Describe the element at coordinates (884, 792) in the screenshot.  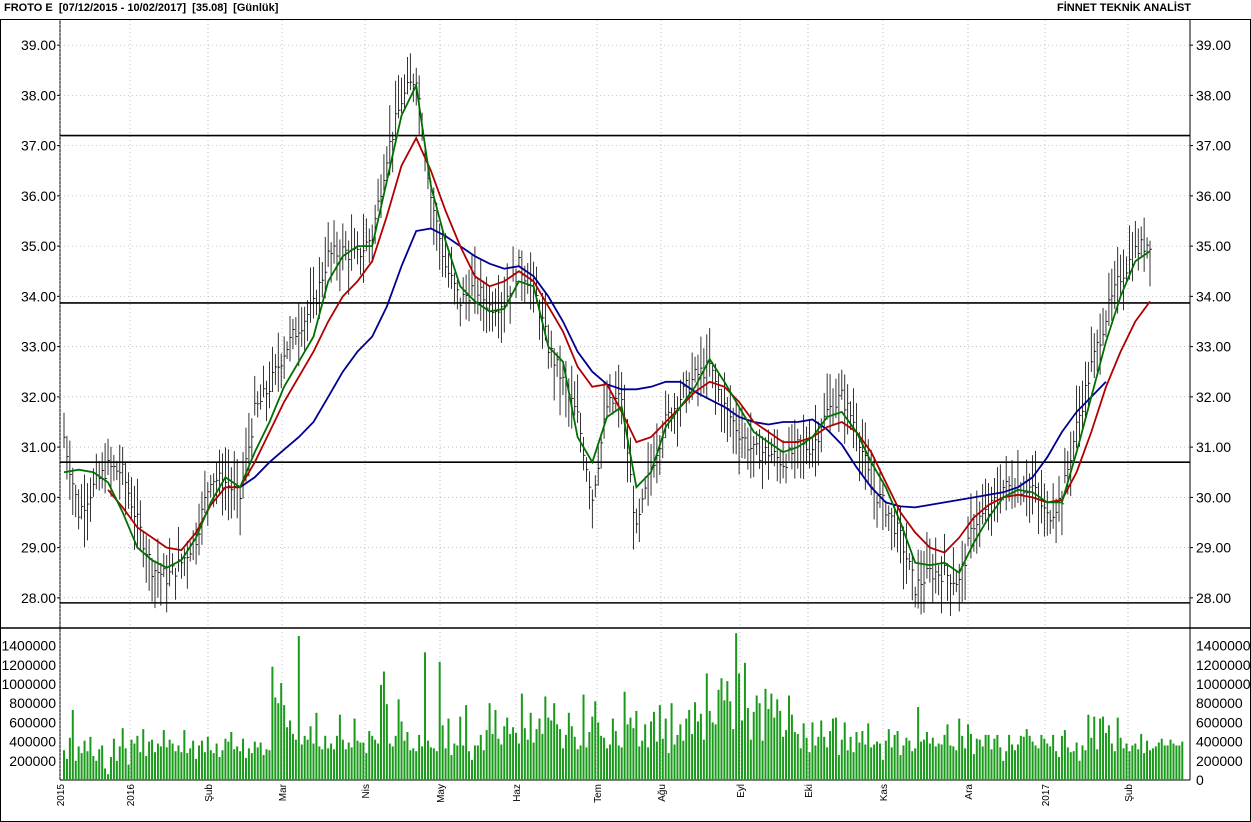
I see `time-tick-label: Kas` at that location.